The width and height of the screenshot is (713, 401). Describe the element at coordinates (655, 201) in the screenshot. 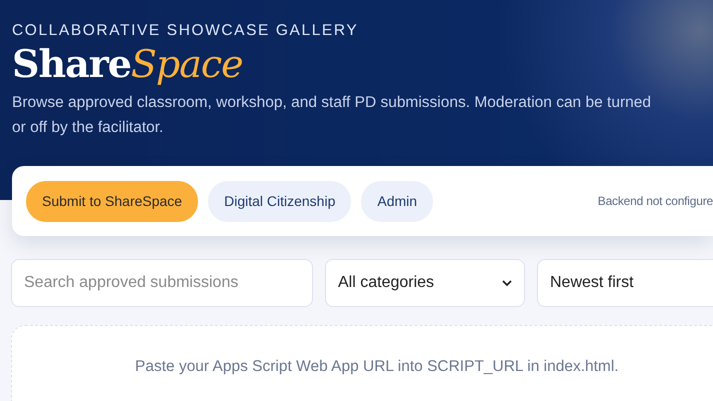

I see `status-text: Backend not configure` at that location.